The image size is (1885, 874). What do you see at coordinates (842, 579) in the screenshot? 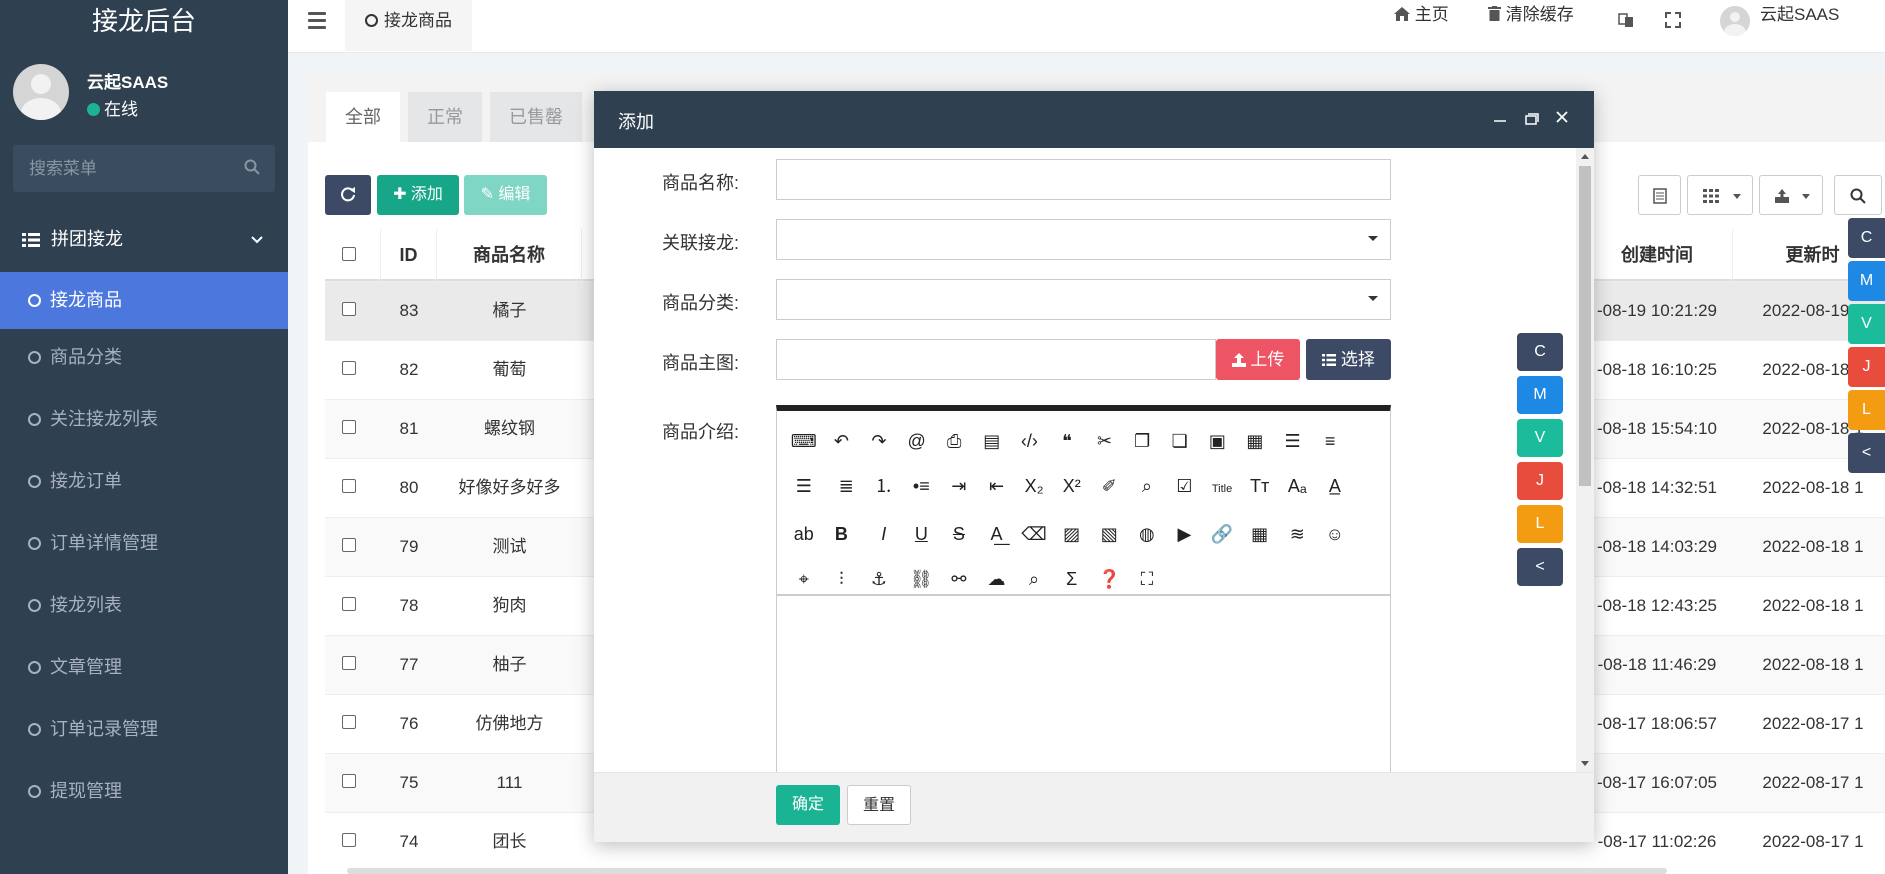
I see `page-break-icon: ⫶` at bounding box center [842, 579].